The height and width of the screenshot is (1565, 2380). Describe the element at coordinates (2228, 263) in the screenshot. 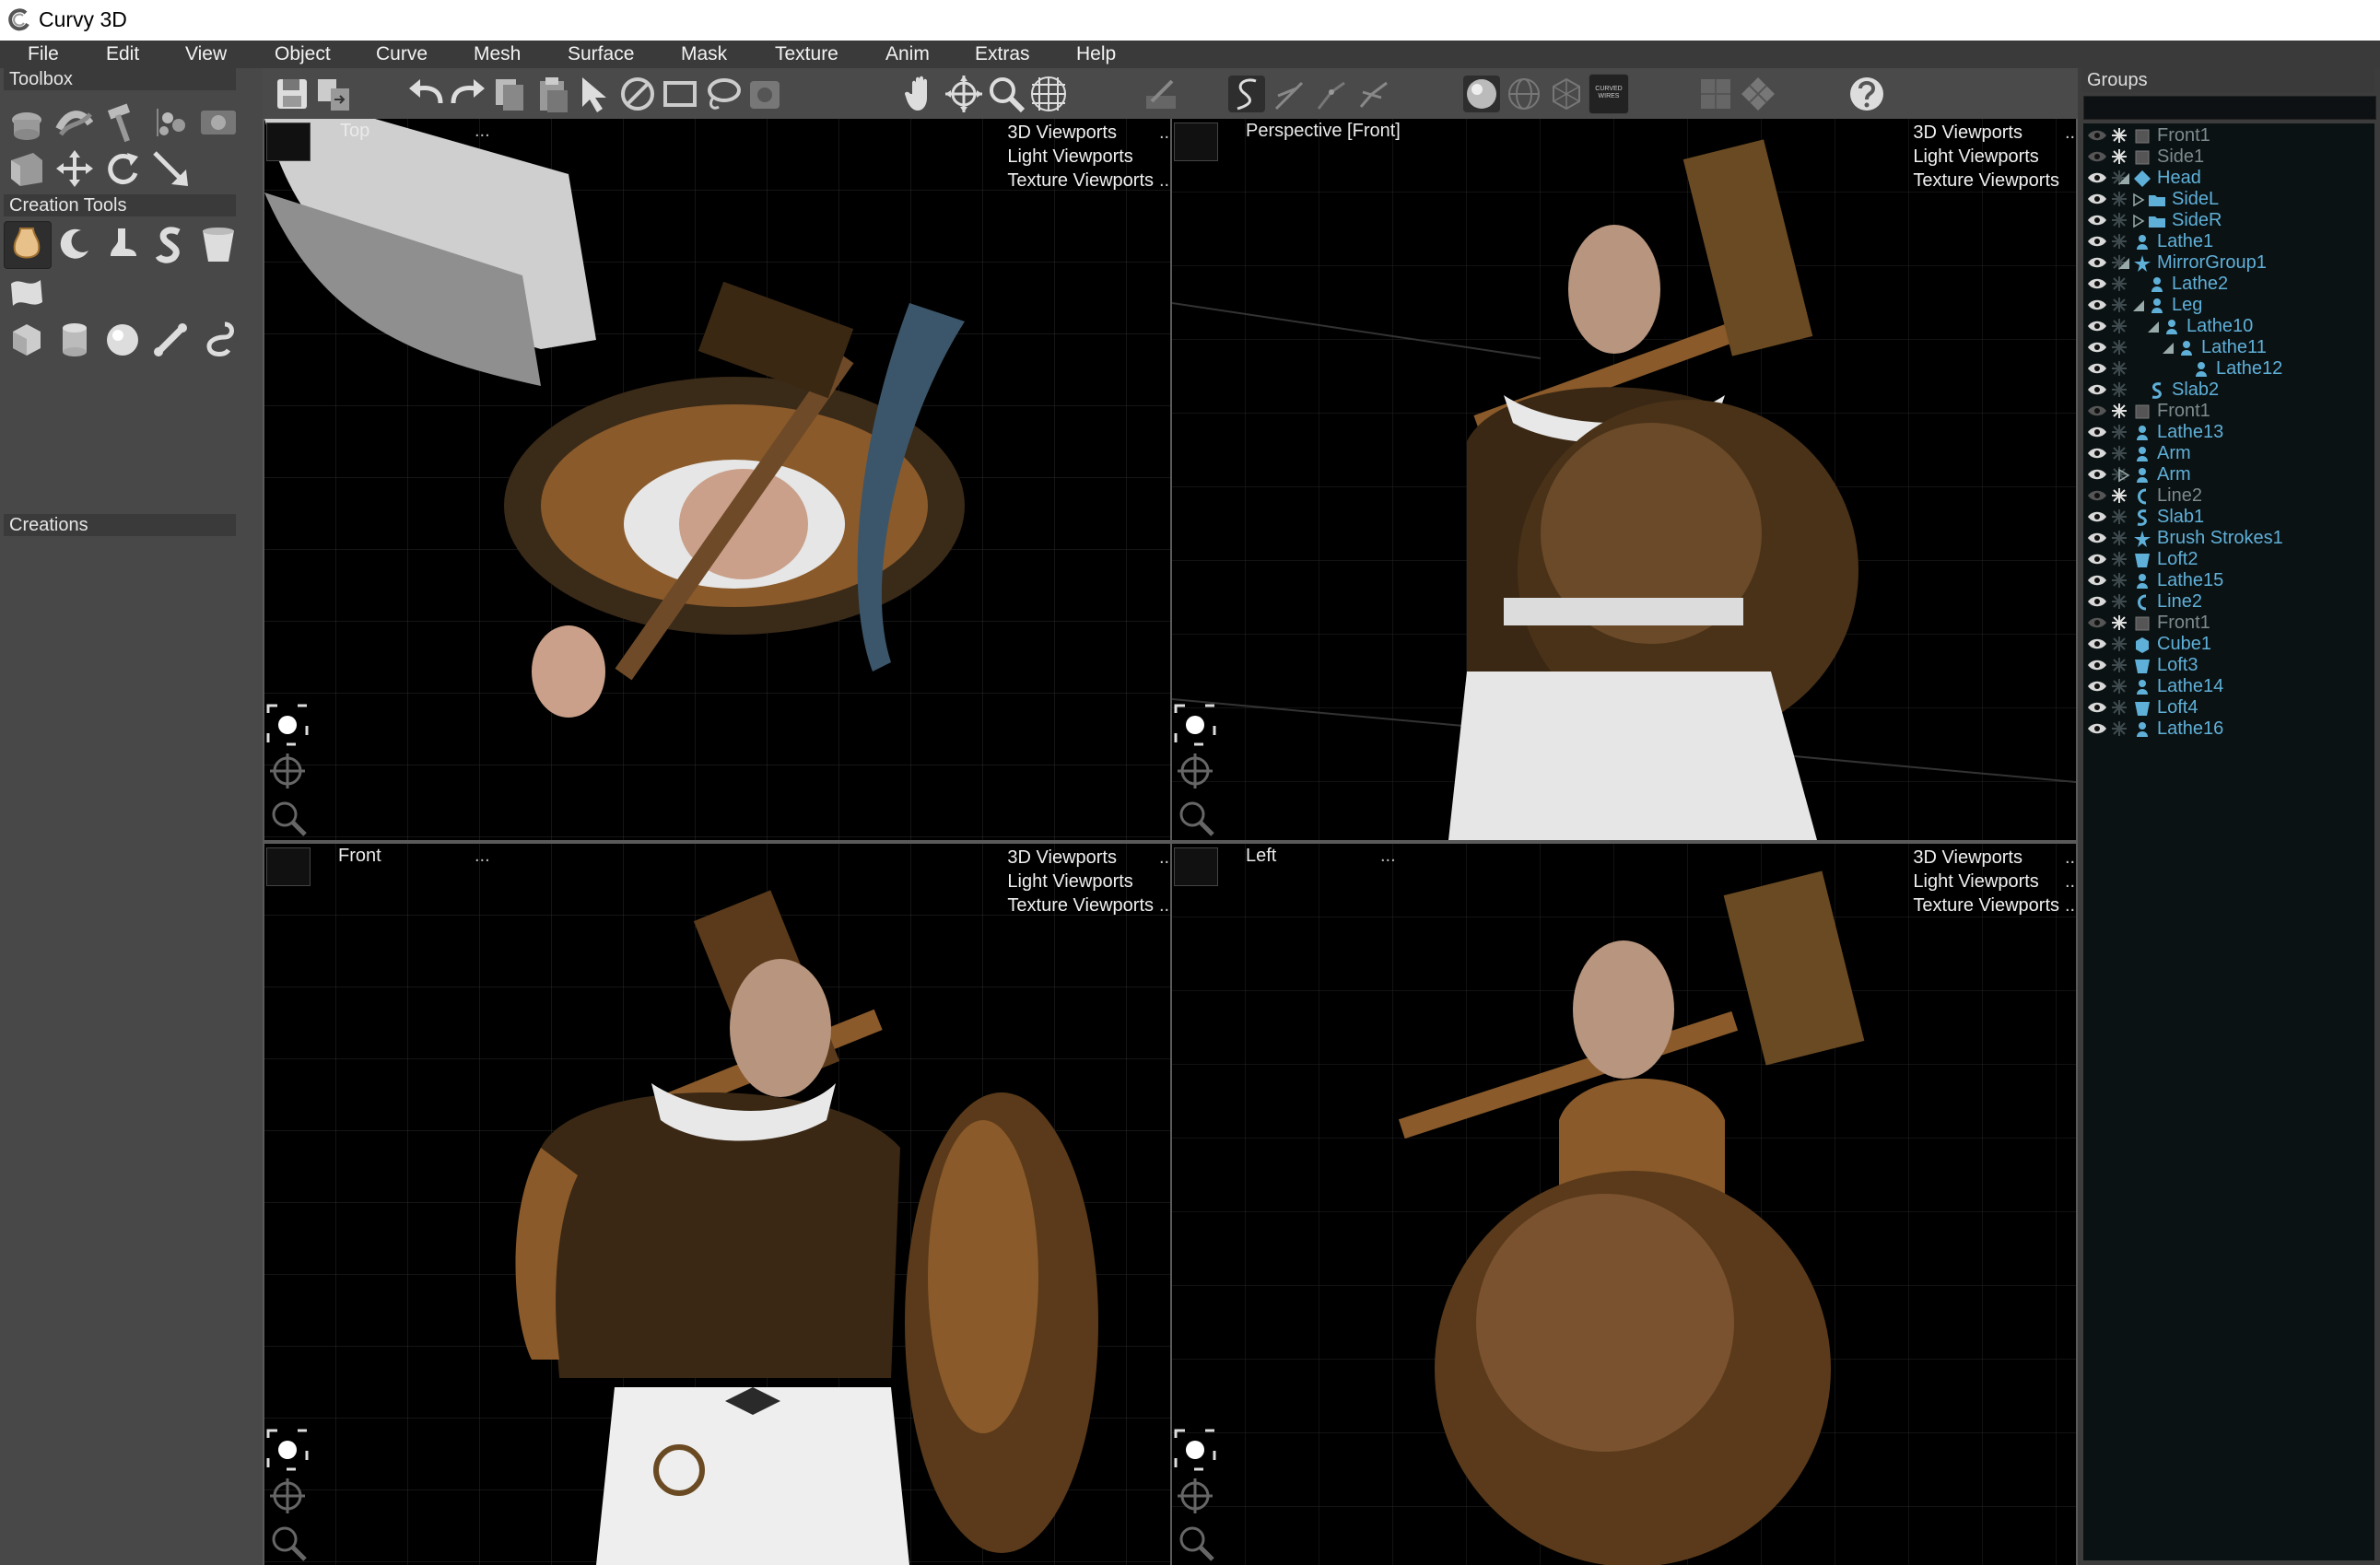

I see `groups-tree-item: MirrorGroup1` at that location.